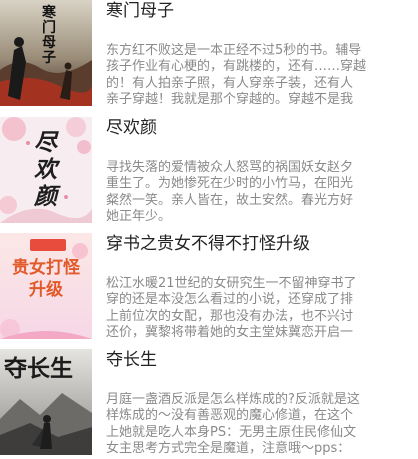 Image resolution: width=418 pixels, height=459 pixels. Describe the element at coordinates (139, 216) in the screenshot. I see `description-line: 她正年少。` at that location.